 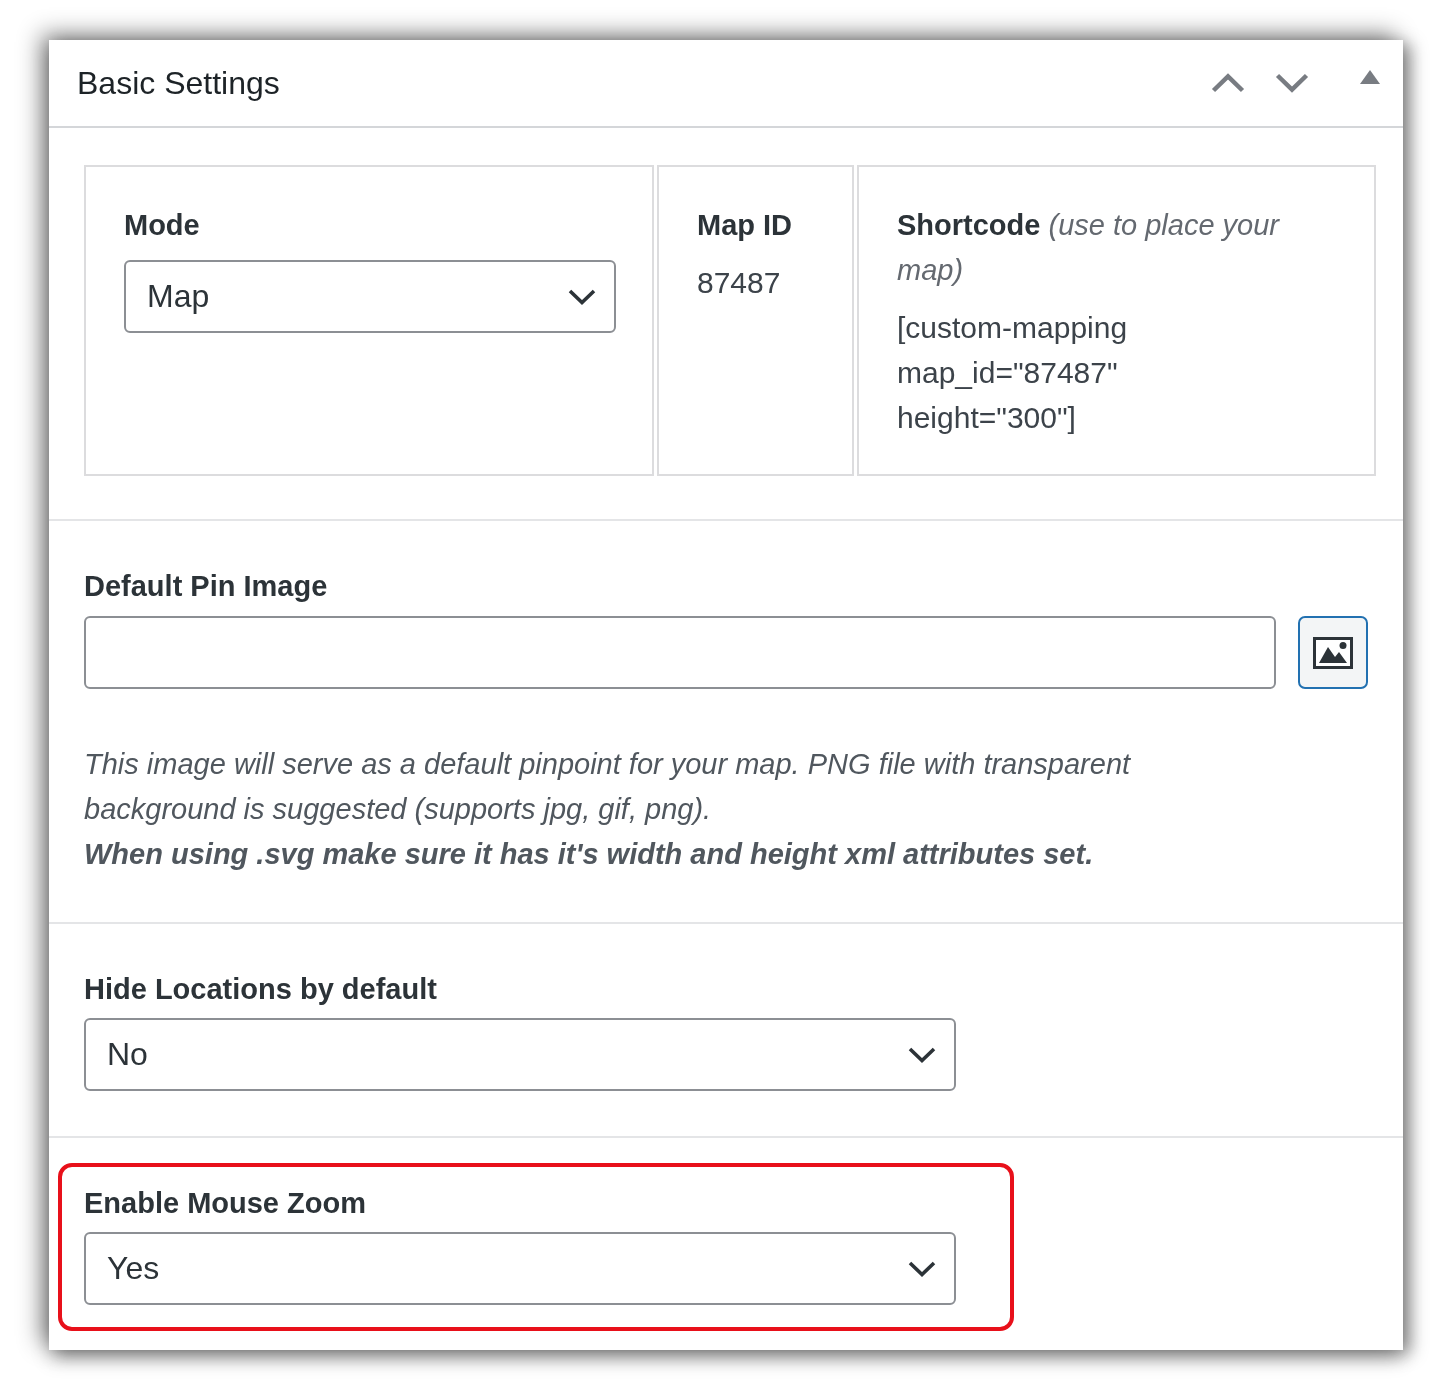 I want to click on dropdown: Map, so click(x=370, y=296).